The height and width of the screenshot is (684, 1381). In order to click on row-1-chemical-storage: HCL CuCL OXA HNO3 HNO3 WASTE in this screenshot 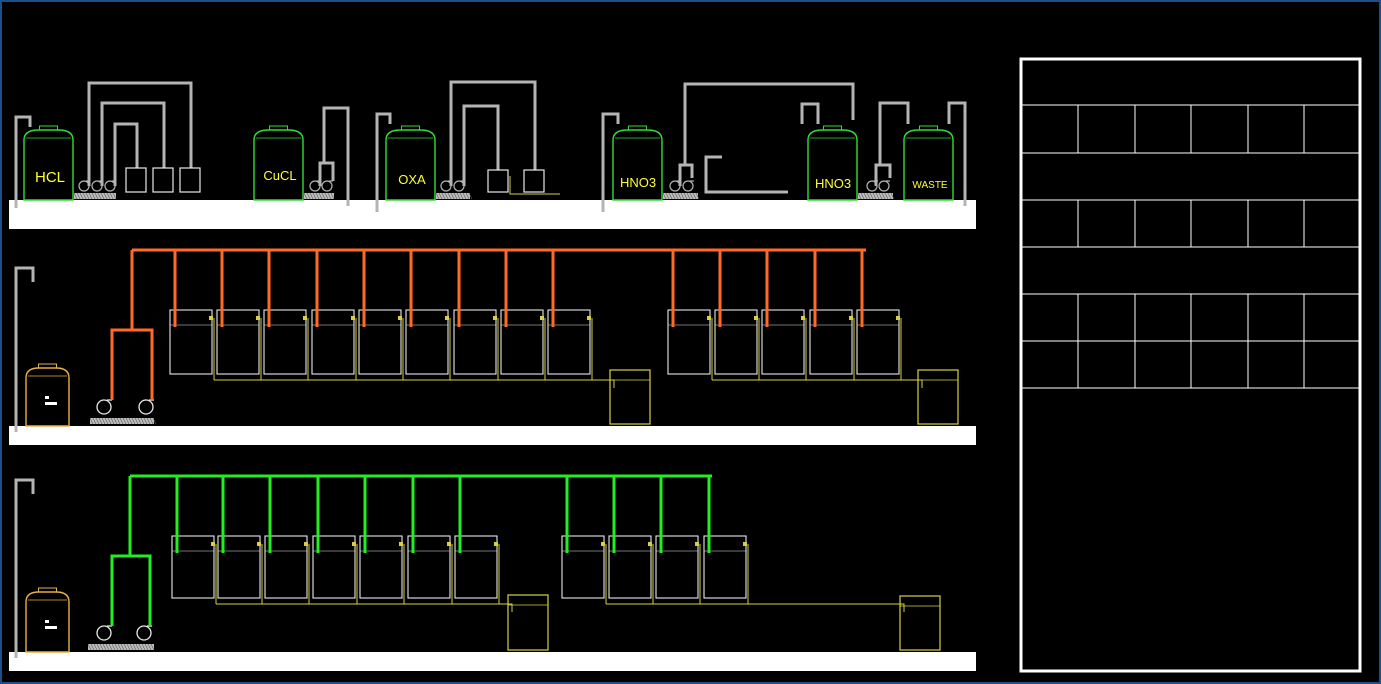, I will do `click(490, 146)`.